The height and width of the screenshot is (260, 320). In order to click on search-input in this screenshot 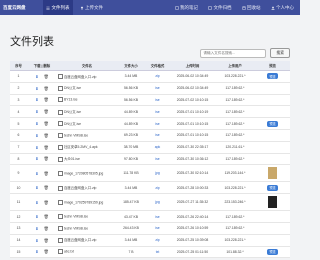, I will do `click(233, 53)`.